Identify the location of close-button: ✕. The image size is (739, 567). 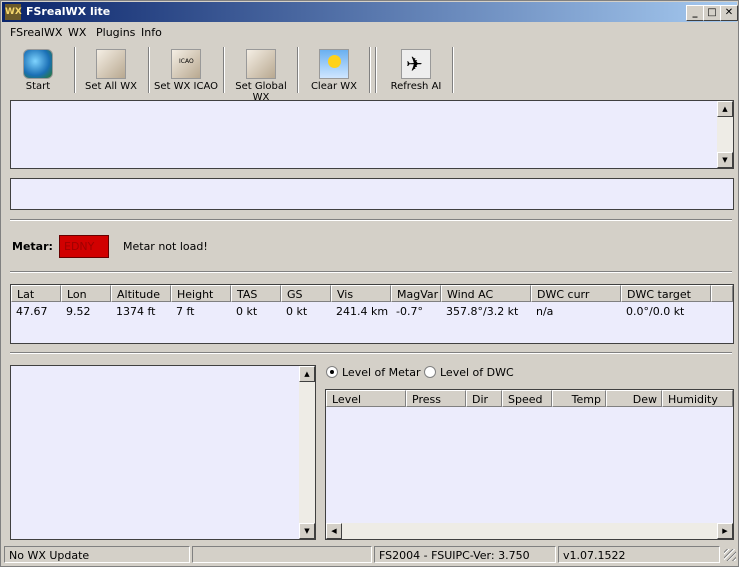
(729, 13).